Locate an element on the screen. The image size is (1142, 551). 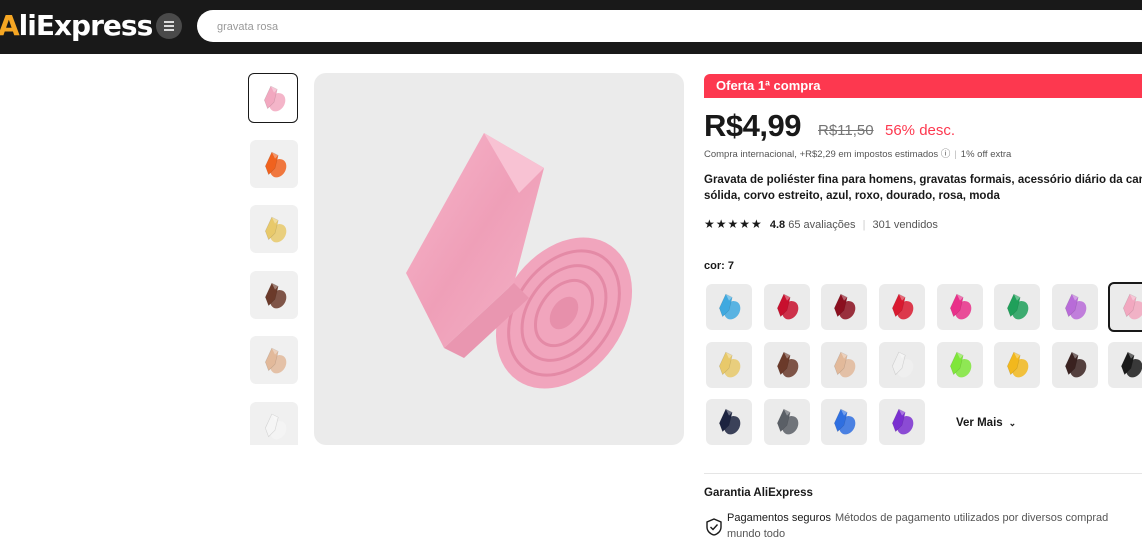
sold-count: 301 vendidos is located at coordinates (905, 225).